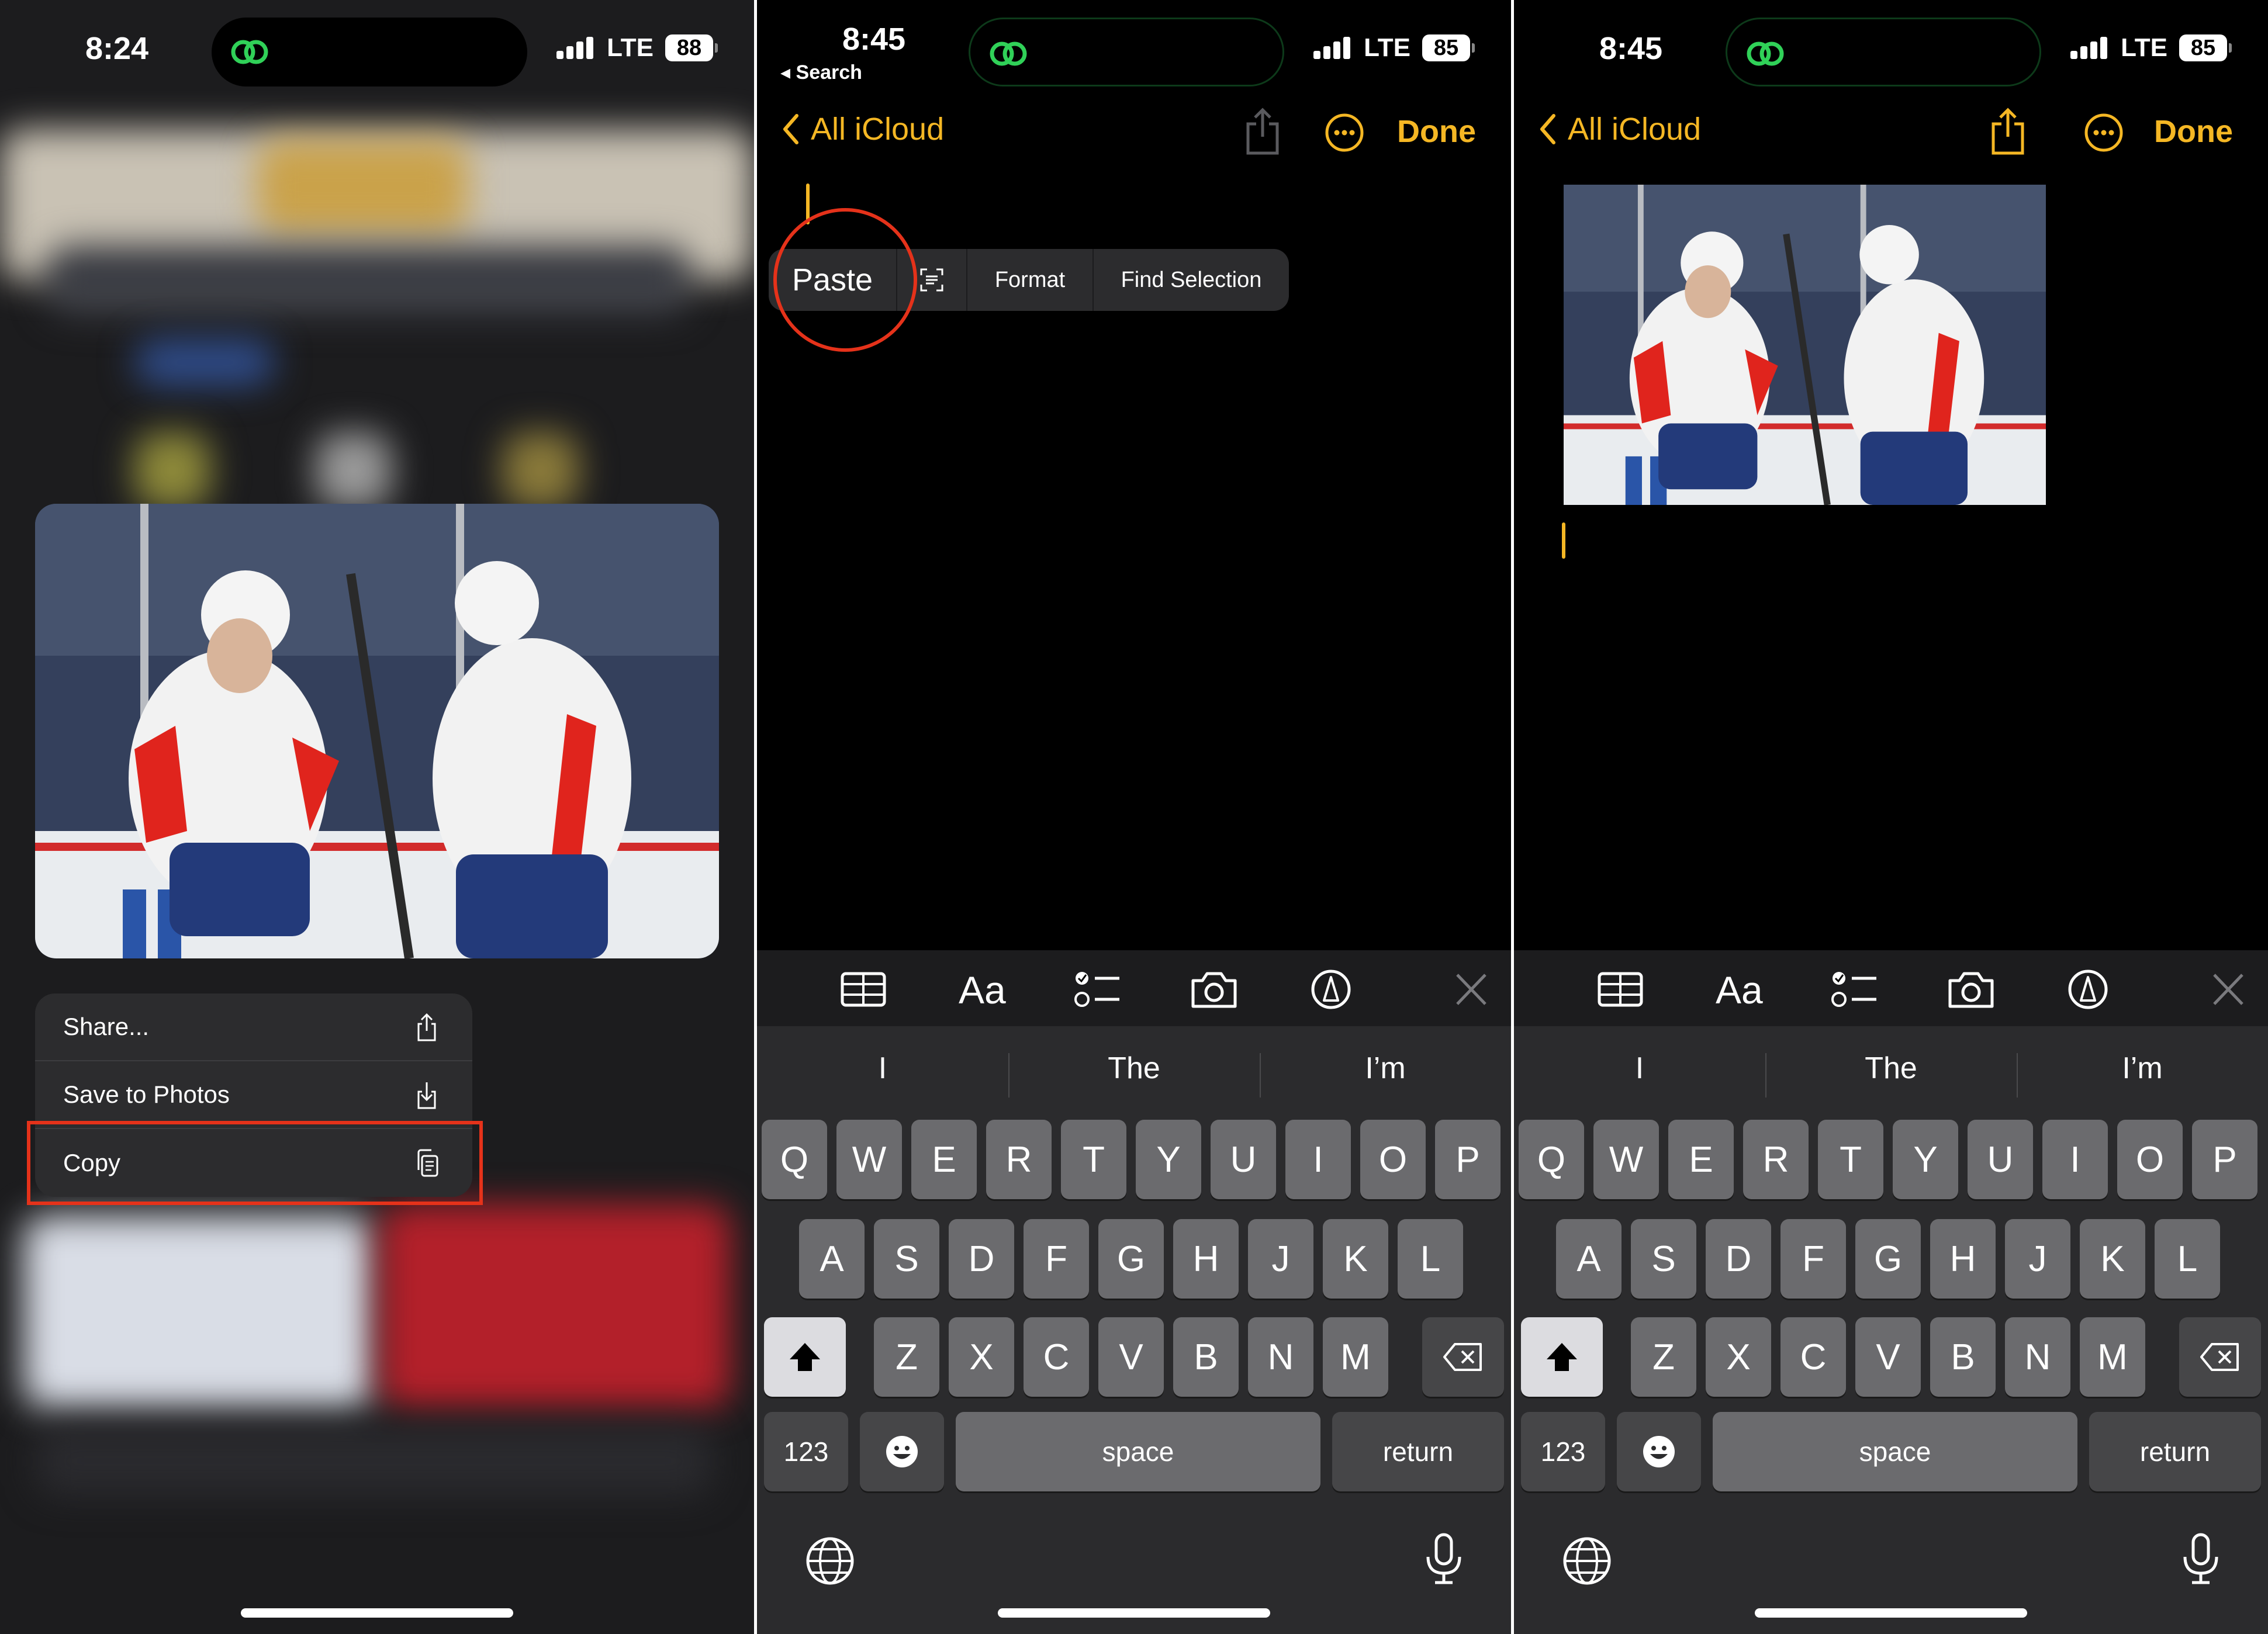 This screenshot has height=1634, width=2268. What do you see at coordinates (377, 731) in the screenshot?
I see `hockey-photo` at bounding box center [377, 731].